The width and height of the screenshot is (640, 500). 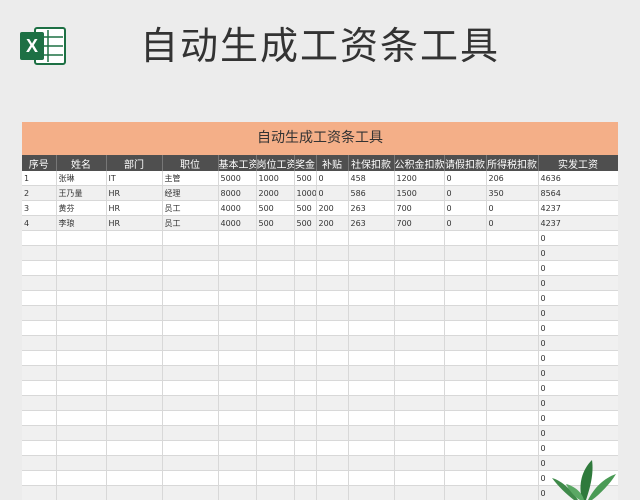 I want to click on table-cell: 1500, so click(x=419, y=193).